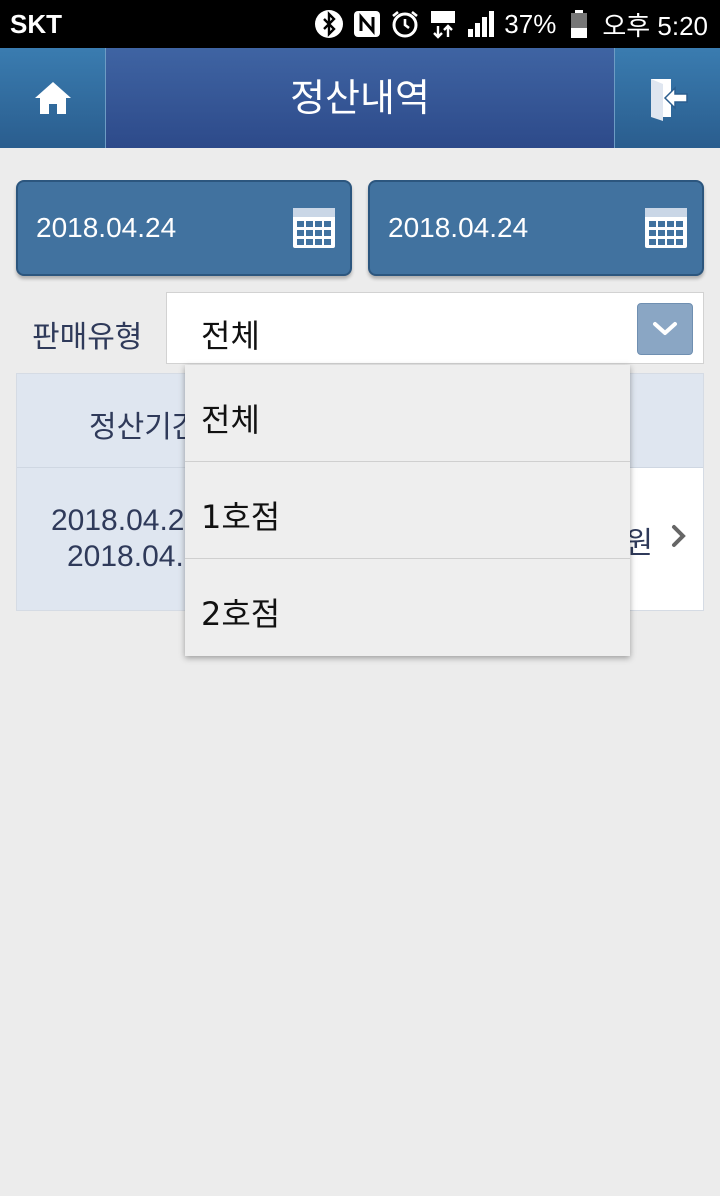 This screenshot has width=720, height=1196. What do you see at coordinates (144, 427) in the screenshot?
I see `column-header-period: 정산기간` at bounding box center [144, 427].